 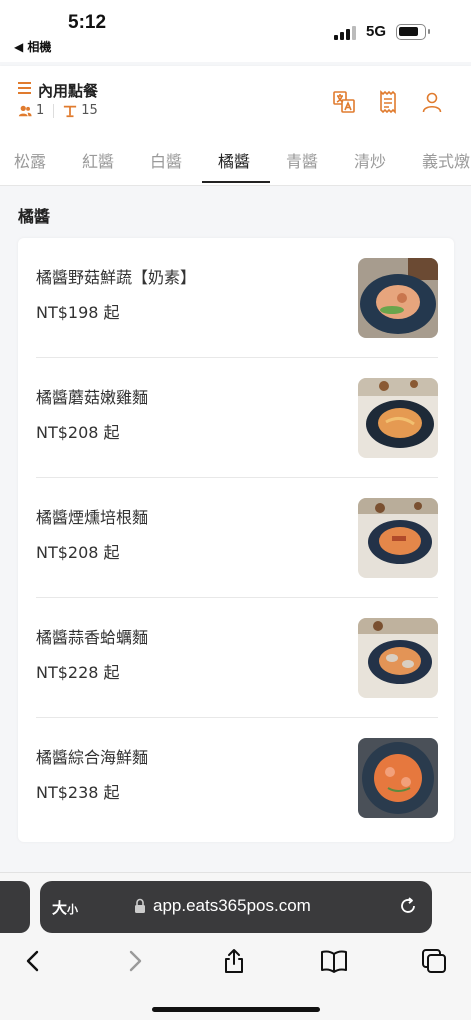 I want to click on tab-category: 松露, so click(x=30, y=160).